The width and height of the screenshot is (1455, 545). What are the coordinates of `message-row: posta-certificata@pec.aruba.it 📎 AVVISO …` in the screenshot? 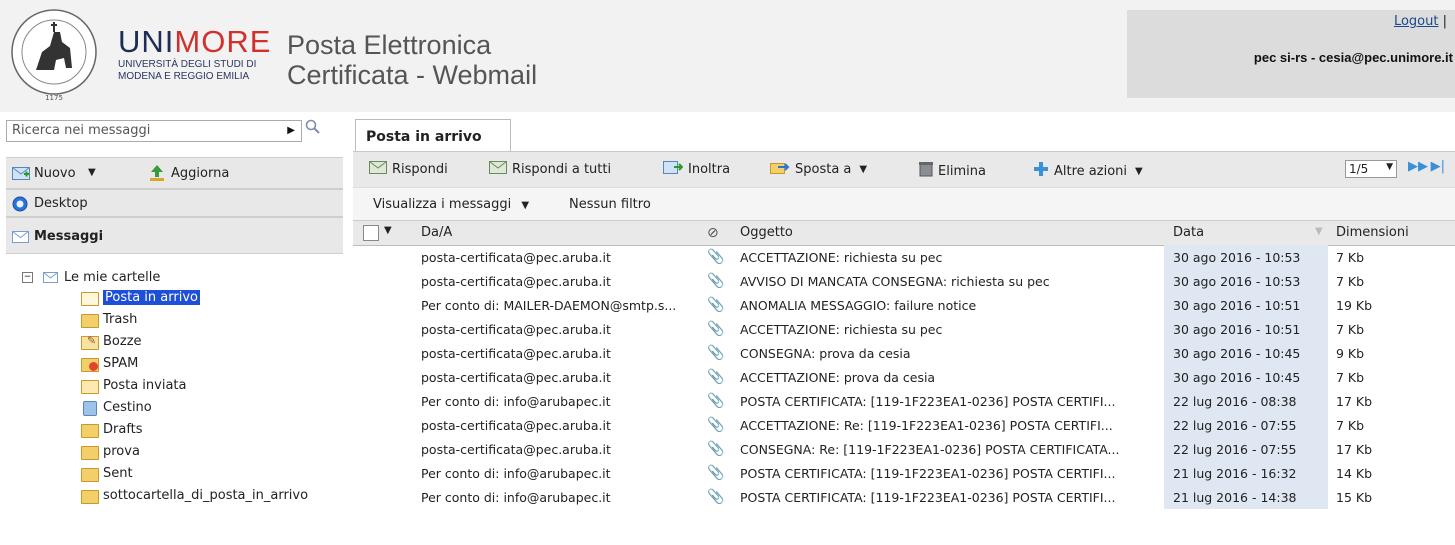 It's located at (904, 281).